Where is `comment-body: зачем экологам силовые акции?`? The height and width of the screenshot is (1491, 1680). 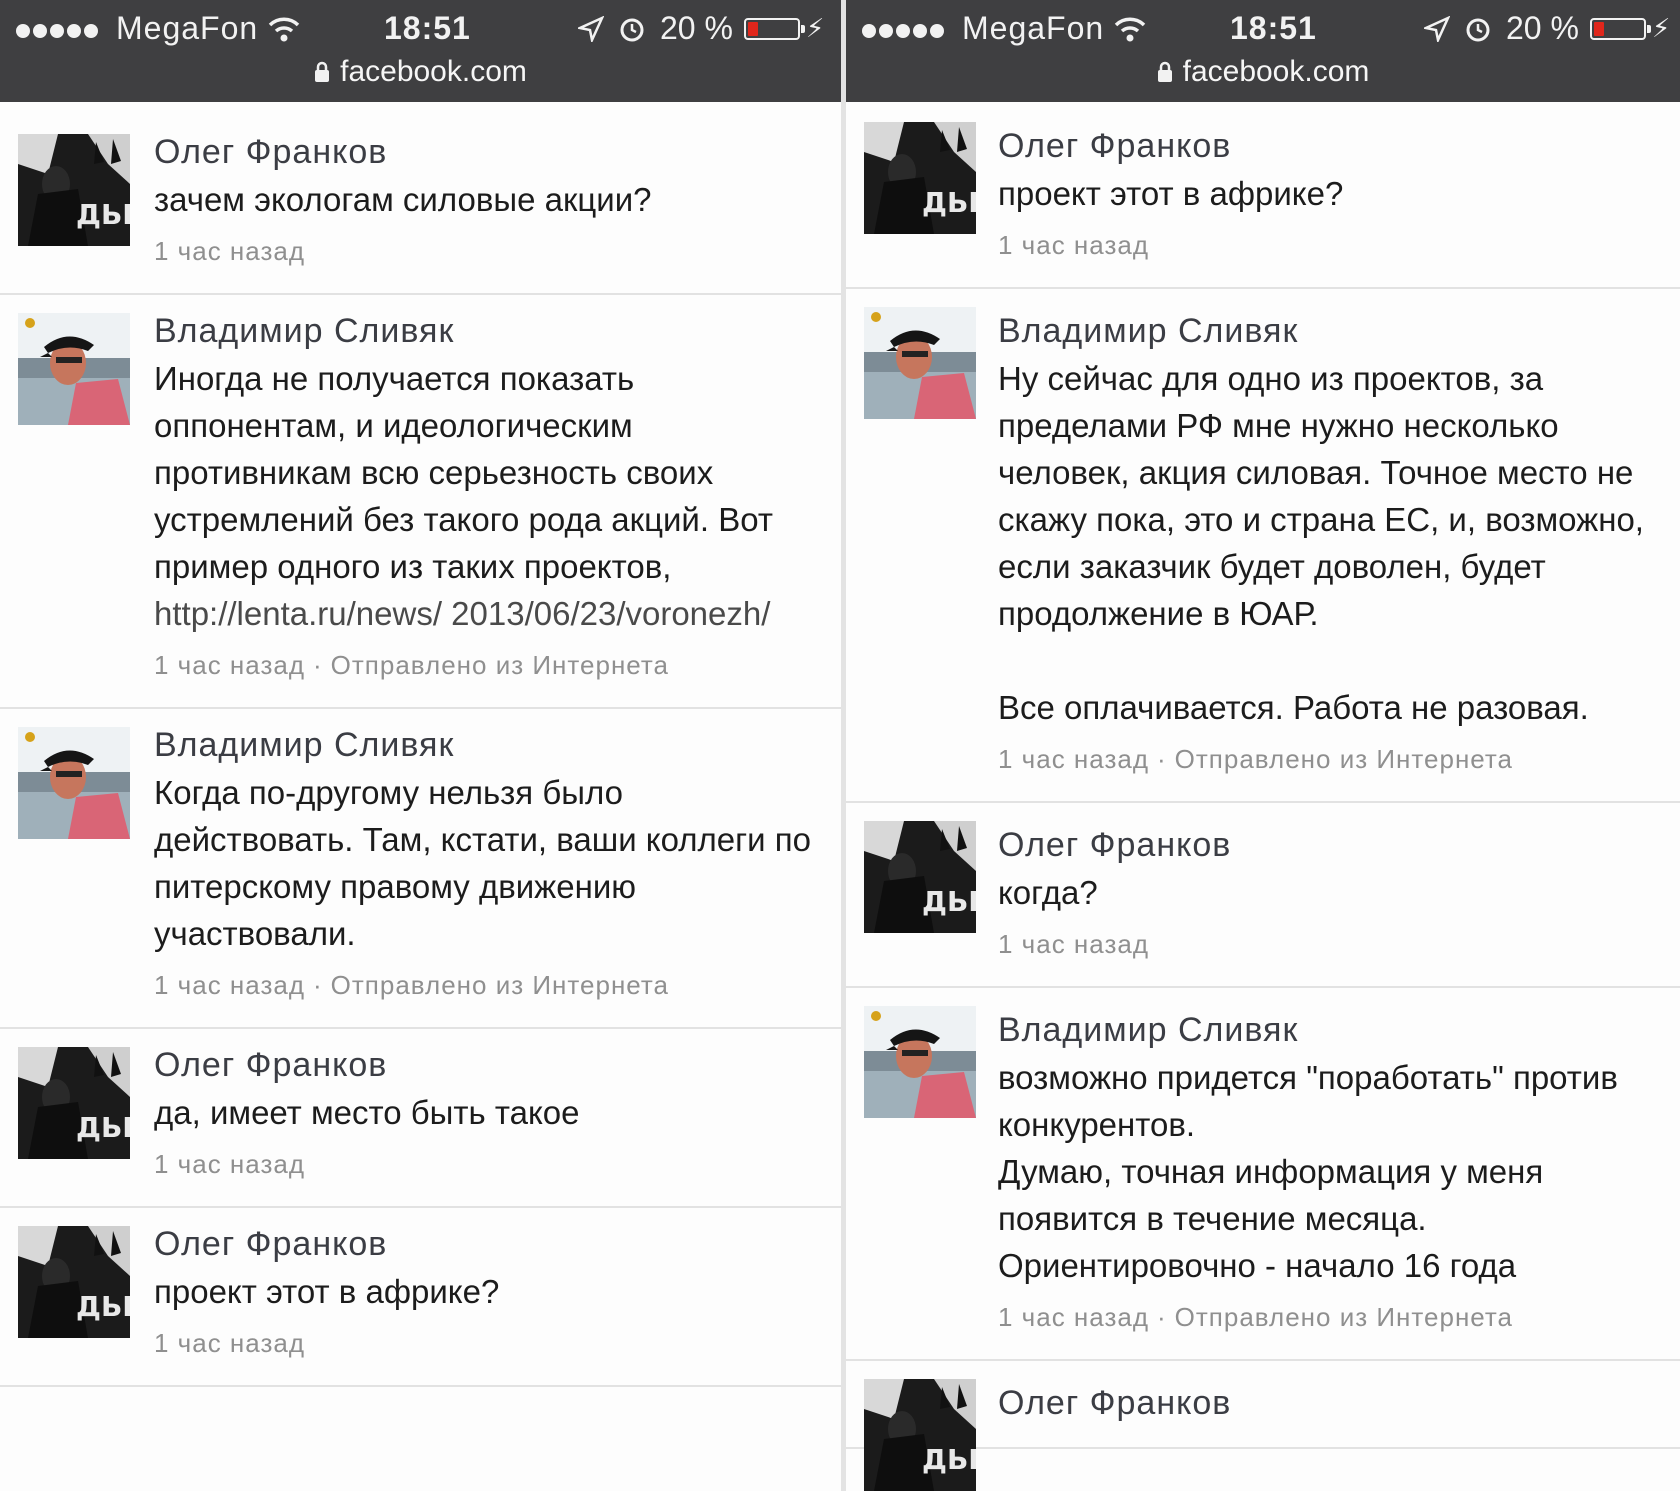 comment-body: зачем экологам силовые акции? is located at coordinates (403, 199).